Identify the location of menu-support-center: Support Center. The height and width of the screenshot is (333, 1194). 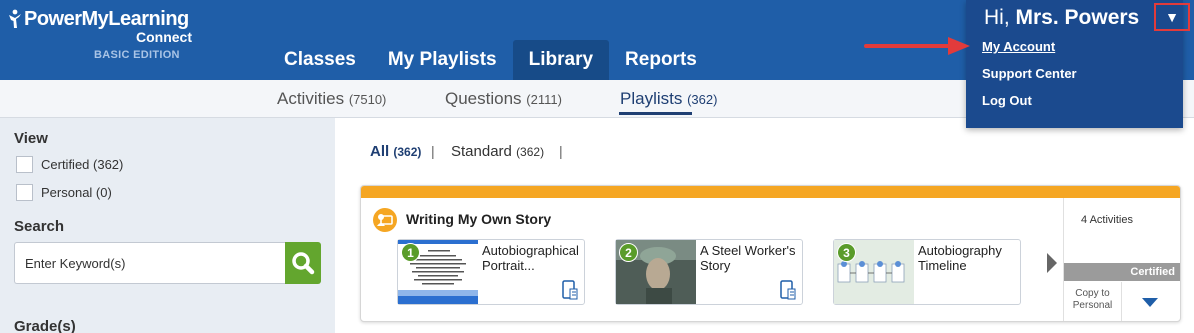
(1029, 78).